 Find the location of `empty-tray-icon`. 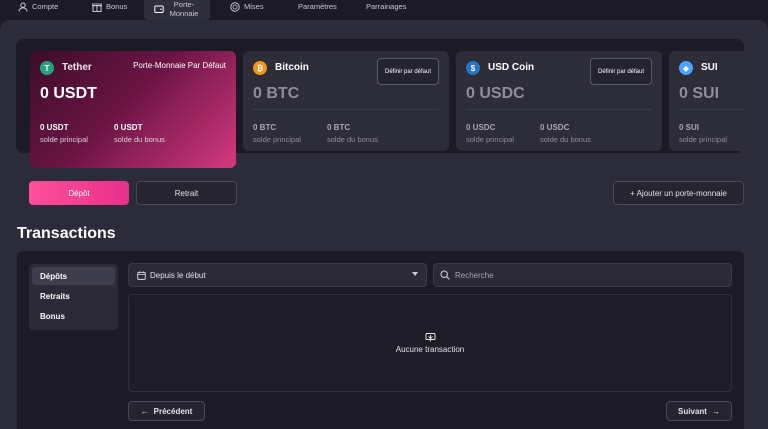

empty-tray-icon is located at coordinates (430, 337).